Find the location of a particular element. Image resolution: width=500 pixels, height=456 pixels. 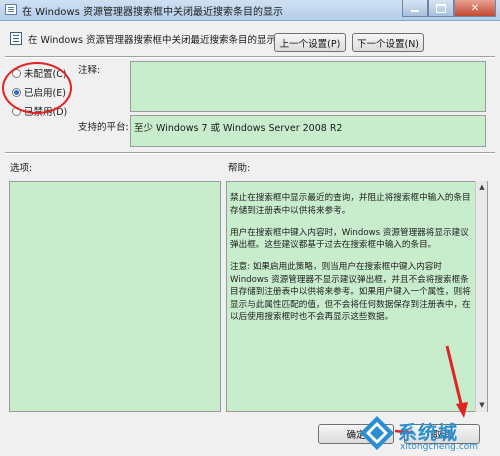

annotation-arrow is located at coordinates (431, 390).